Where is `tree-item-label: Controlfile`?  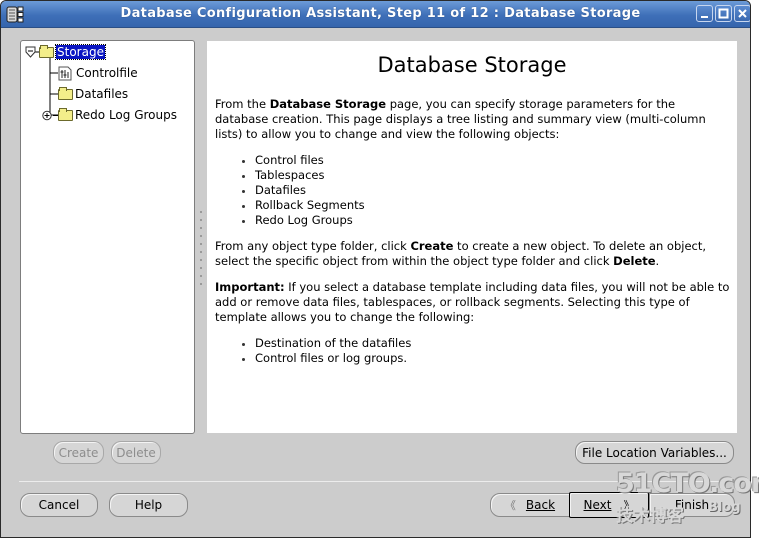 tree-item-label: Controlfile is located at coordinates (107, 73).